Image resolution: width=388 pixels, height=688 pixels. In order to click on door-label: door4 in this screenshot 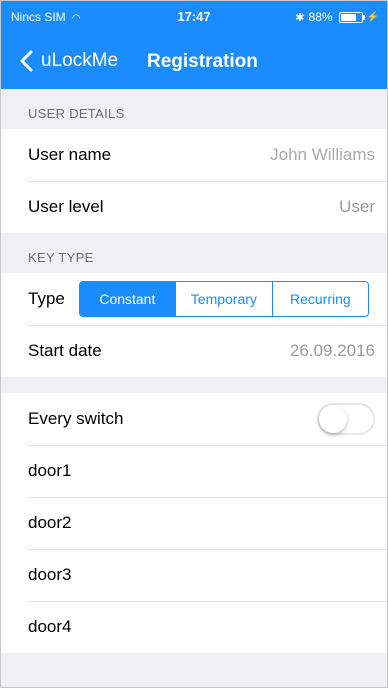, I will do `click(50, 626)`.